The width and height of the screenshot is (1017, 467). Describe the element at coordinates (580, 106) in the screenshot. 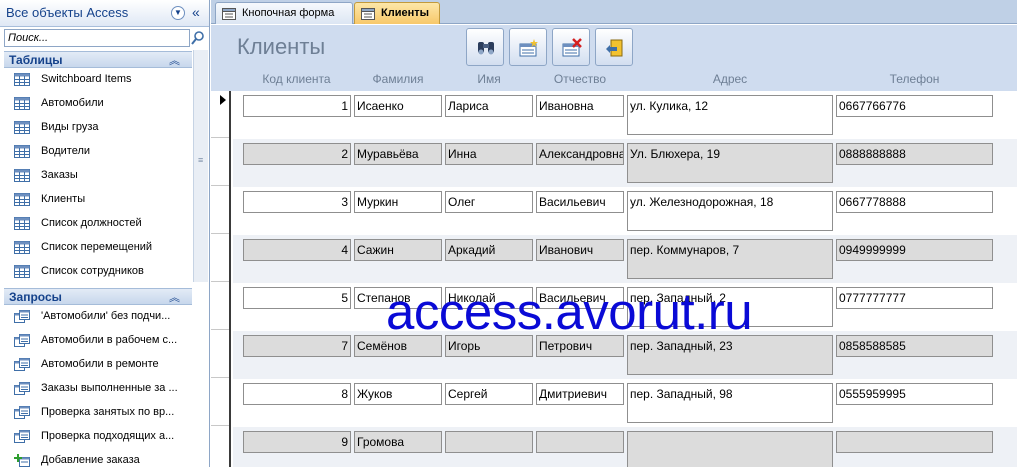

I see `middle-name-field: Ивановна` at that location.